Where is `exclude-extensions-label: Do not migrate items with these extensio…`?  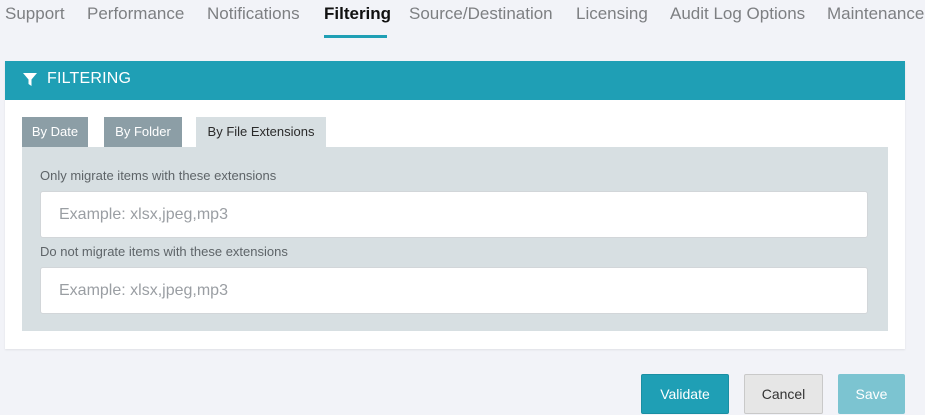 exclude-extensions-label: Do not migrate items with these extensio… is located at coordinates (164, 251).